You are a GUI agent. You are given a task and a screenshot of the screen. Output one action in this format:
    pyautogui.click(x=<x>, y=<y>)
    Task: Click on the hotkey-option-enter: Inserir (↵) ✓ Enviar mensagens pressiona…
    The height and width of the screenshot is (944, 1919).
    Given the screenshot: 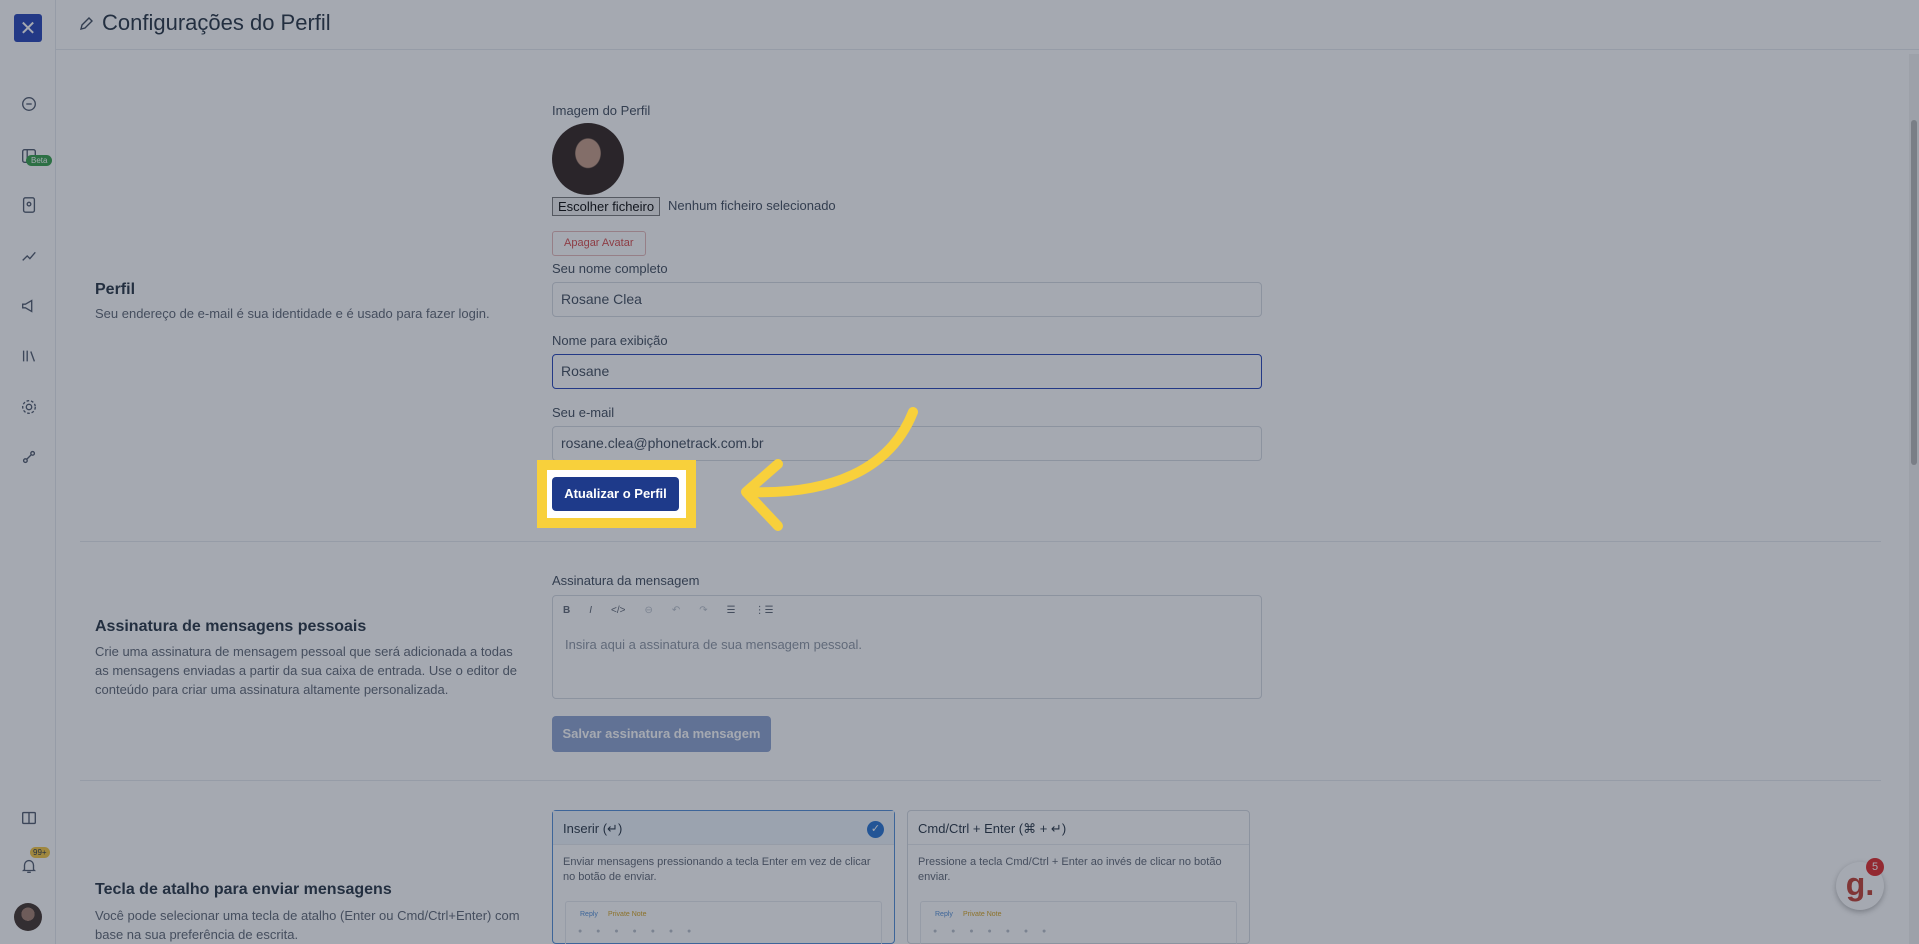 What is the action you would take?
    pyautogui.click(x=723, y=877)
    